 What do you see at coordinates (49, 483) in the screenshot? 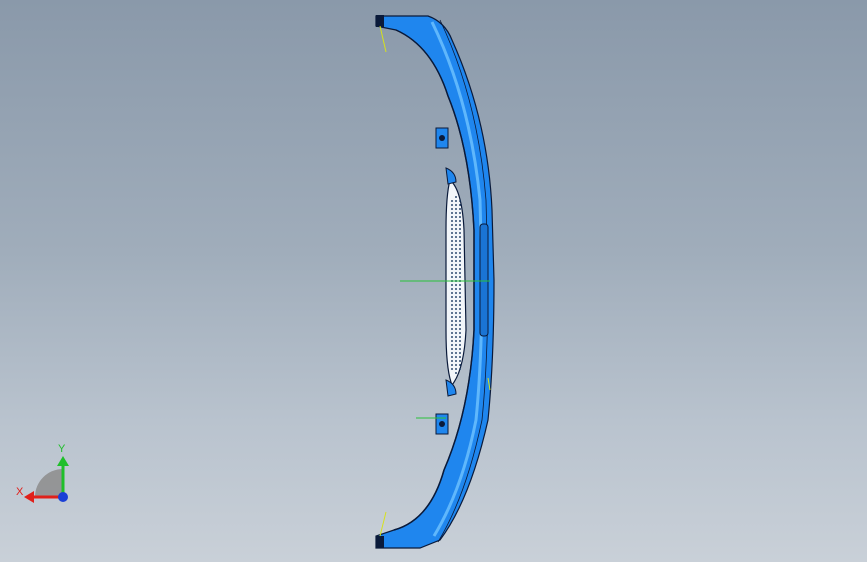
I see `triad-xy-quadrant` at bounding box center [49, 483].